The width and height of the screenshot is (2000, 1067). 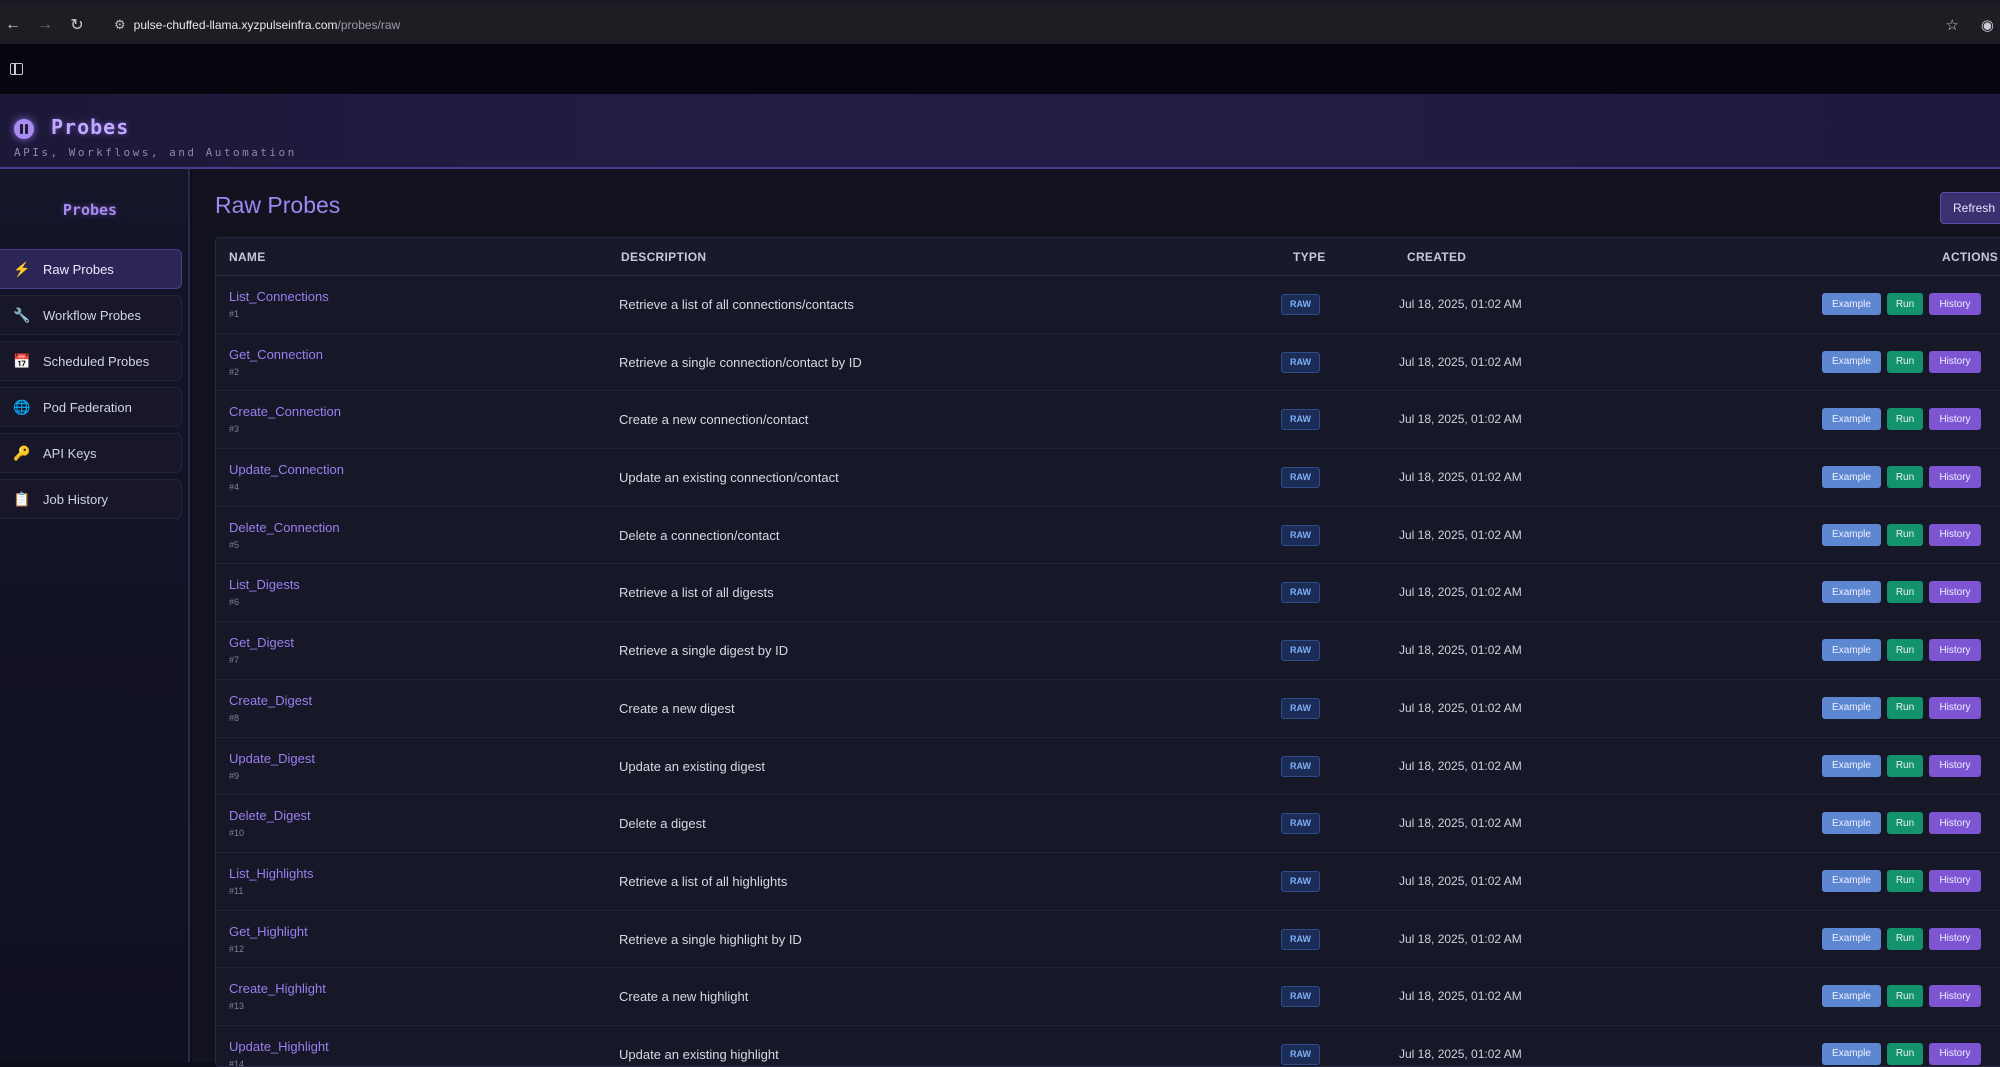 I want to click on sidebar-item-workflow-probes: 🔧 Workflow Probes, so click(x=91, y=315).